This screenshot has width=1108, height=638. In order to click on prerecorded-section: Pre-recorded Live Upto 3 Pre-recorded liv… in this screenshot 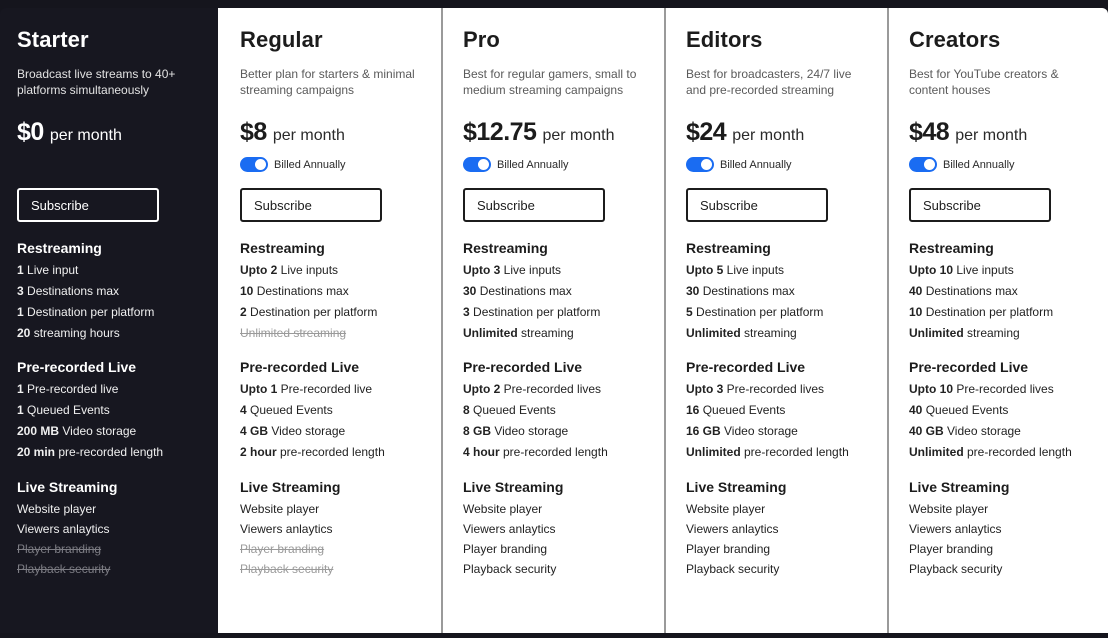, I will do `click(767, 411)`.